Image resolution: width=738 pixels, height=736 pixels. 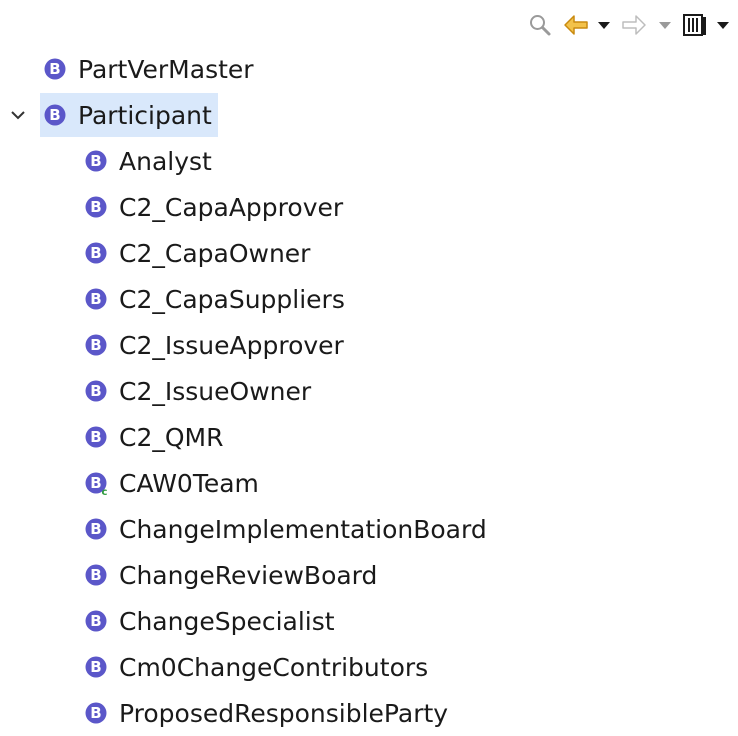 I want to click on view-toolbar, so click(x=627, y=25).